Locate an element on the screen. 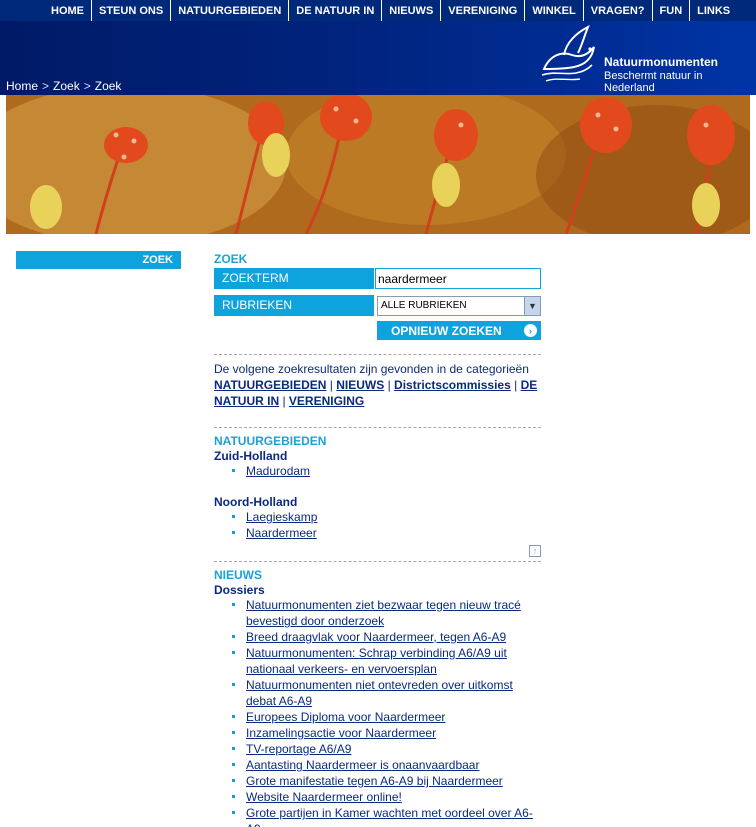 The height and width of the screenshot is (827, 756). logo-name: Natuurmonumenten is located at coordinates (661, 62).